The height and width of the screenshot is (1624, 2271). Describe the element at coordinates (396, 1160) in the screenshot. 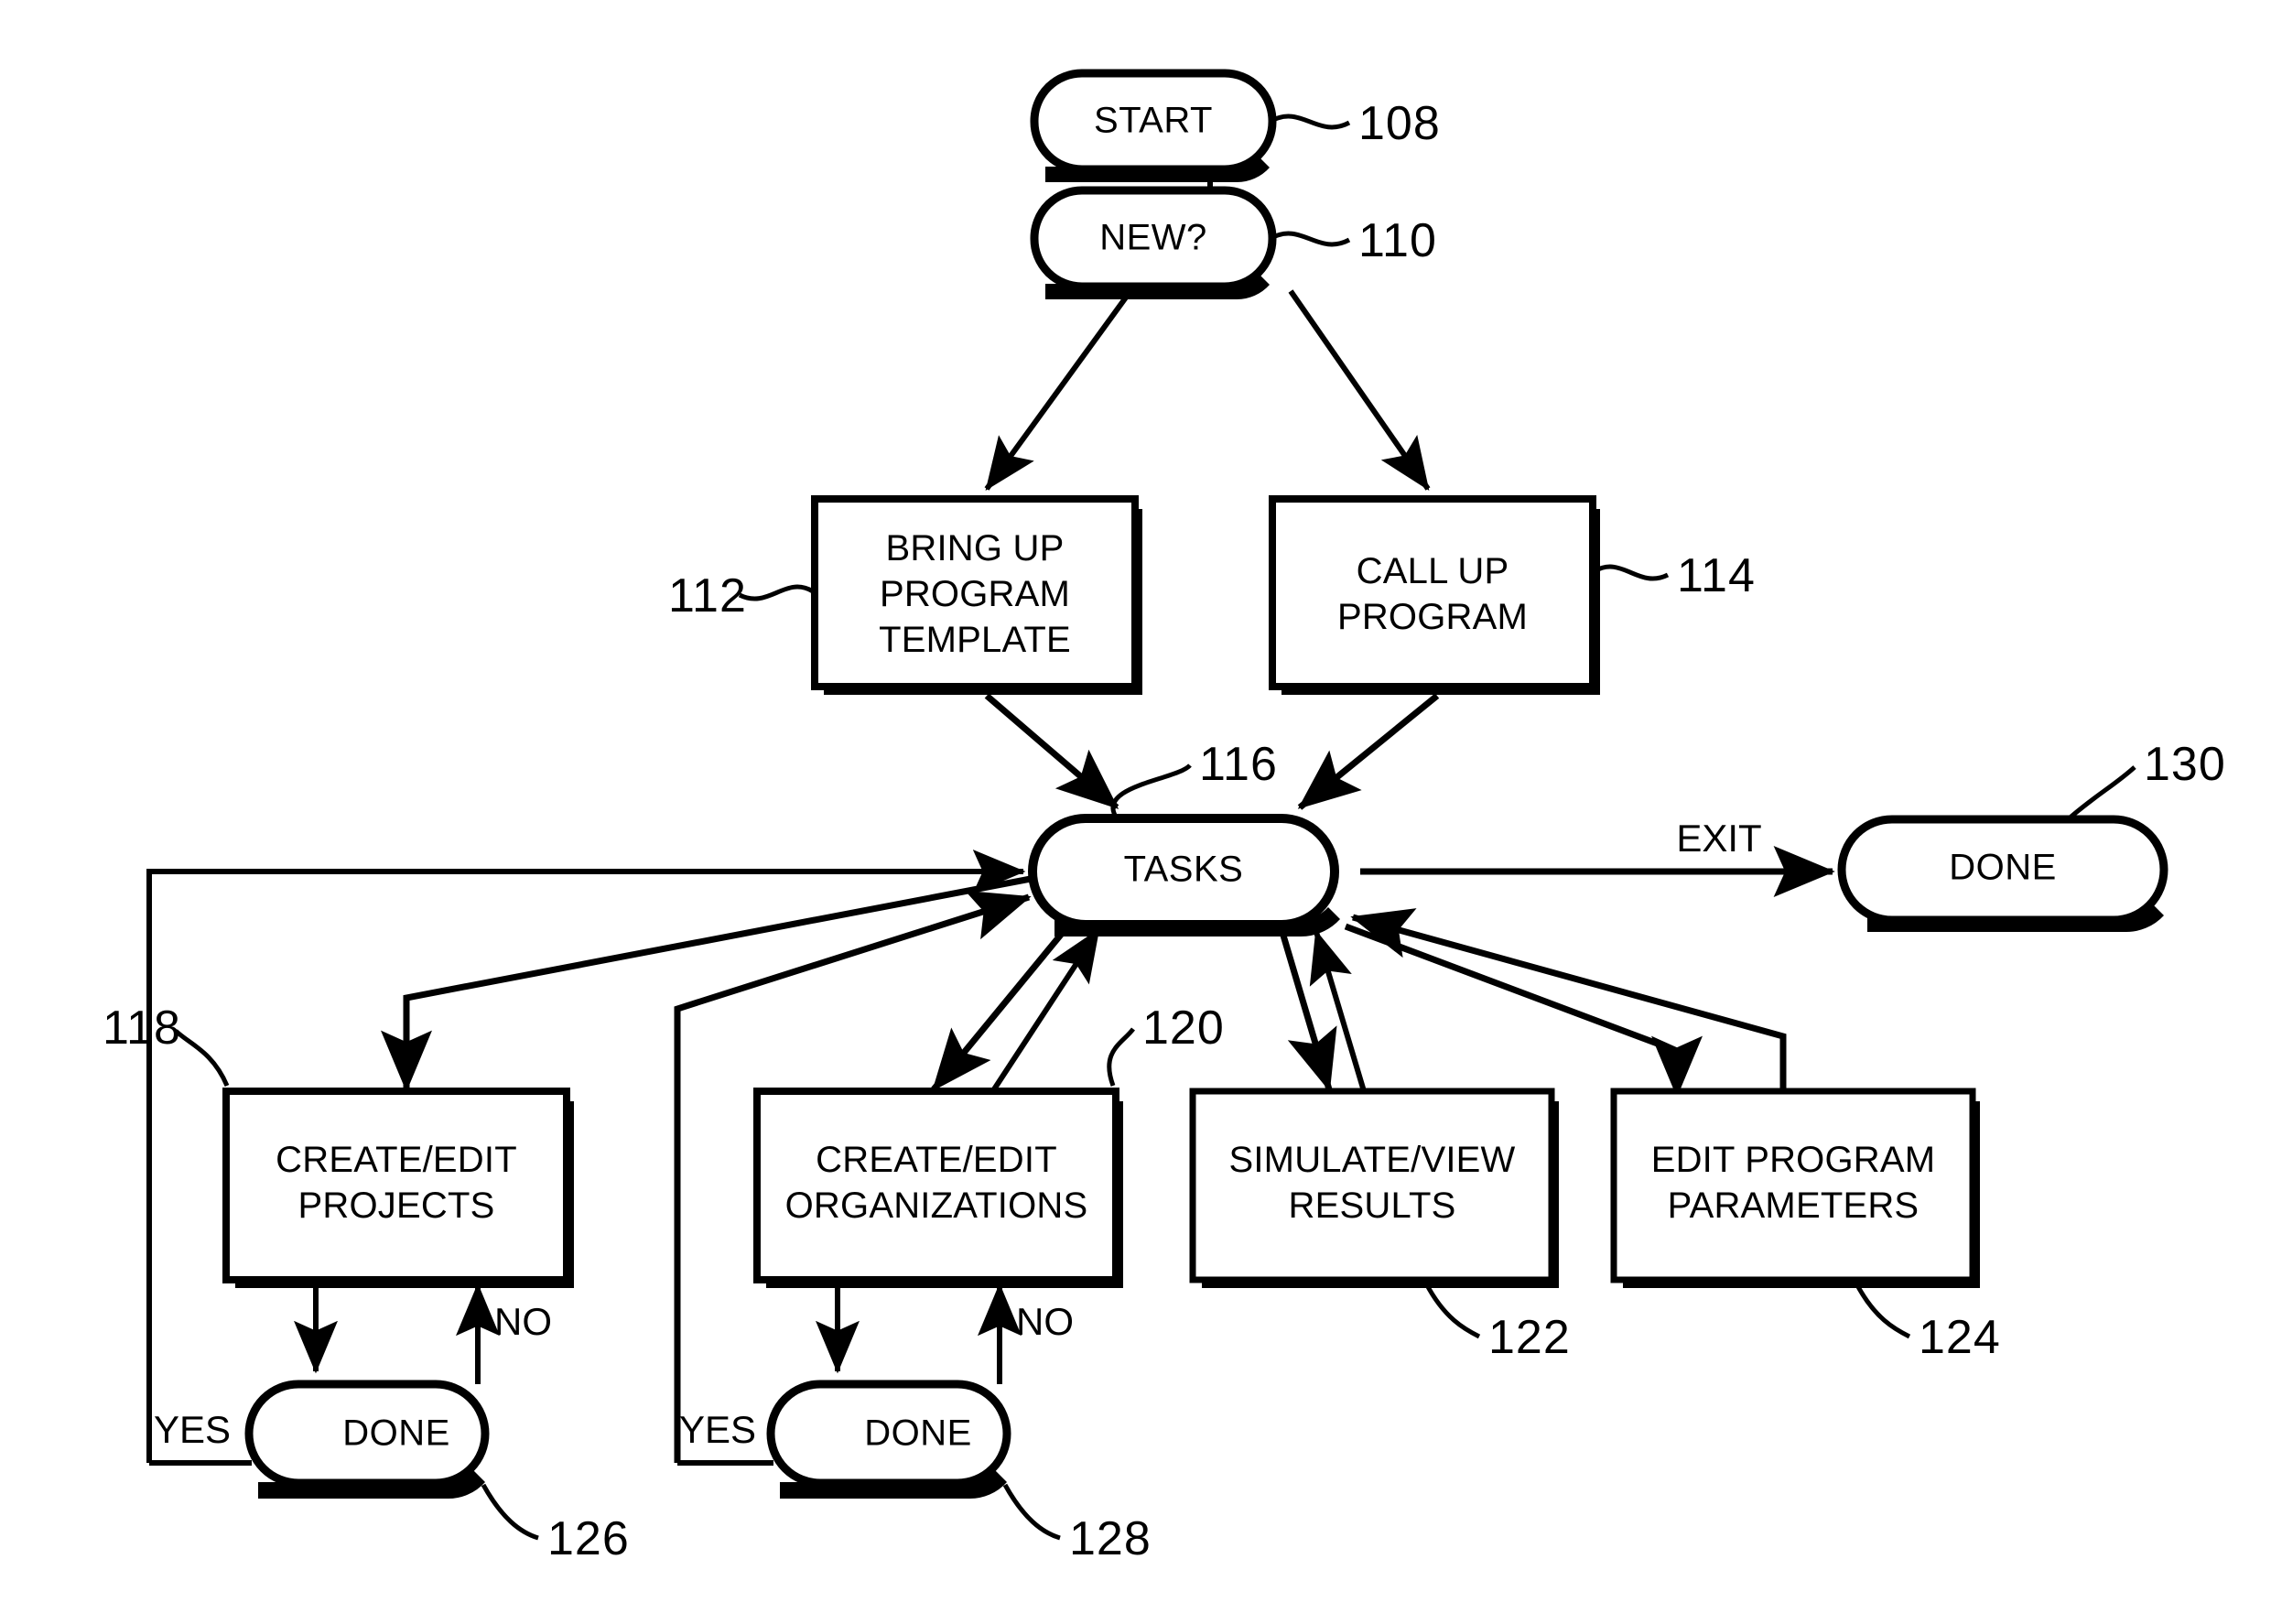

I see `node-create-projects-label-line1: CREATE/EDIT` at that location.